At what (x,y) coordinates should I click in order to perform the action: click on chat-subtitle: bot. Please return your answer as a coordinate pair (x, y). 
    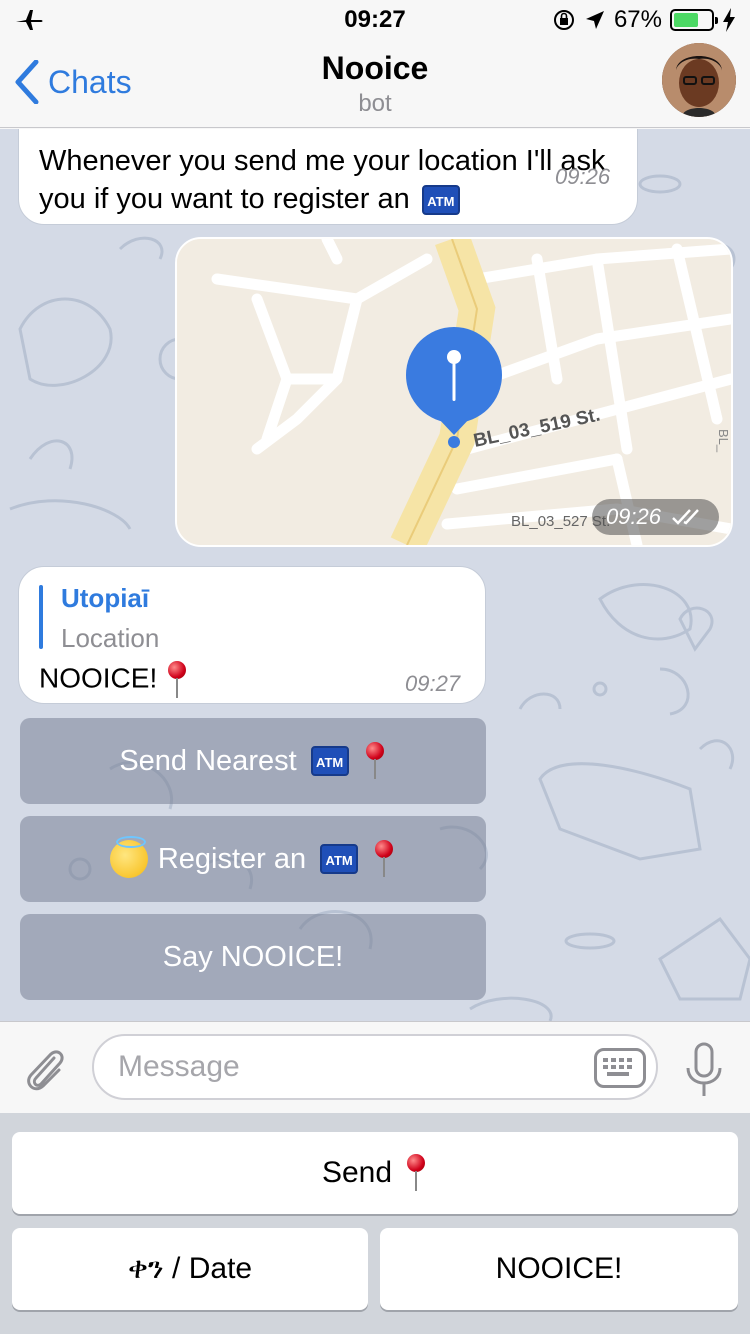
    Looking at the image, I should click on (375, 103).